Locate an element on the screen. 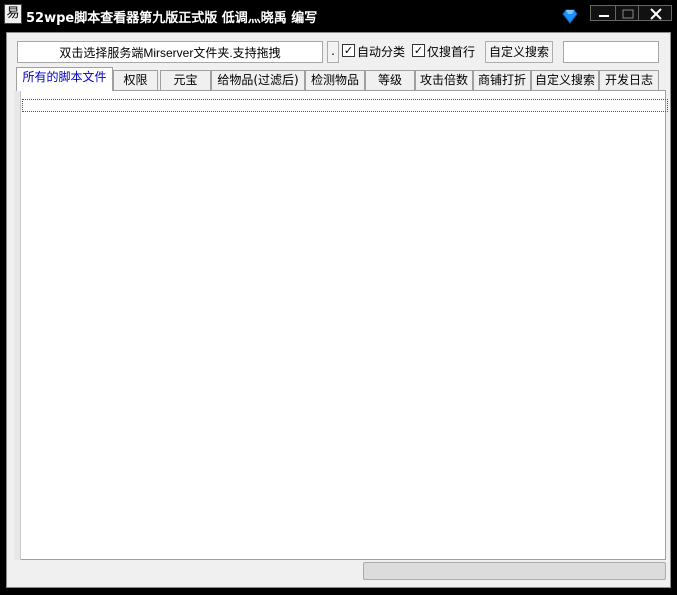  tab-give-items: 给物品(过滤后) is located at coordinates (258, 80).